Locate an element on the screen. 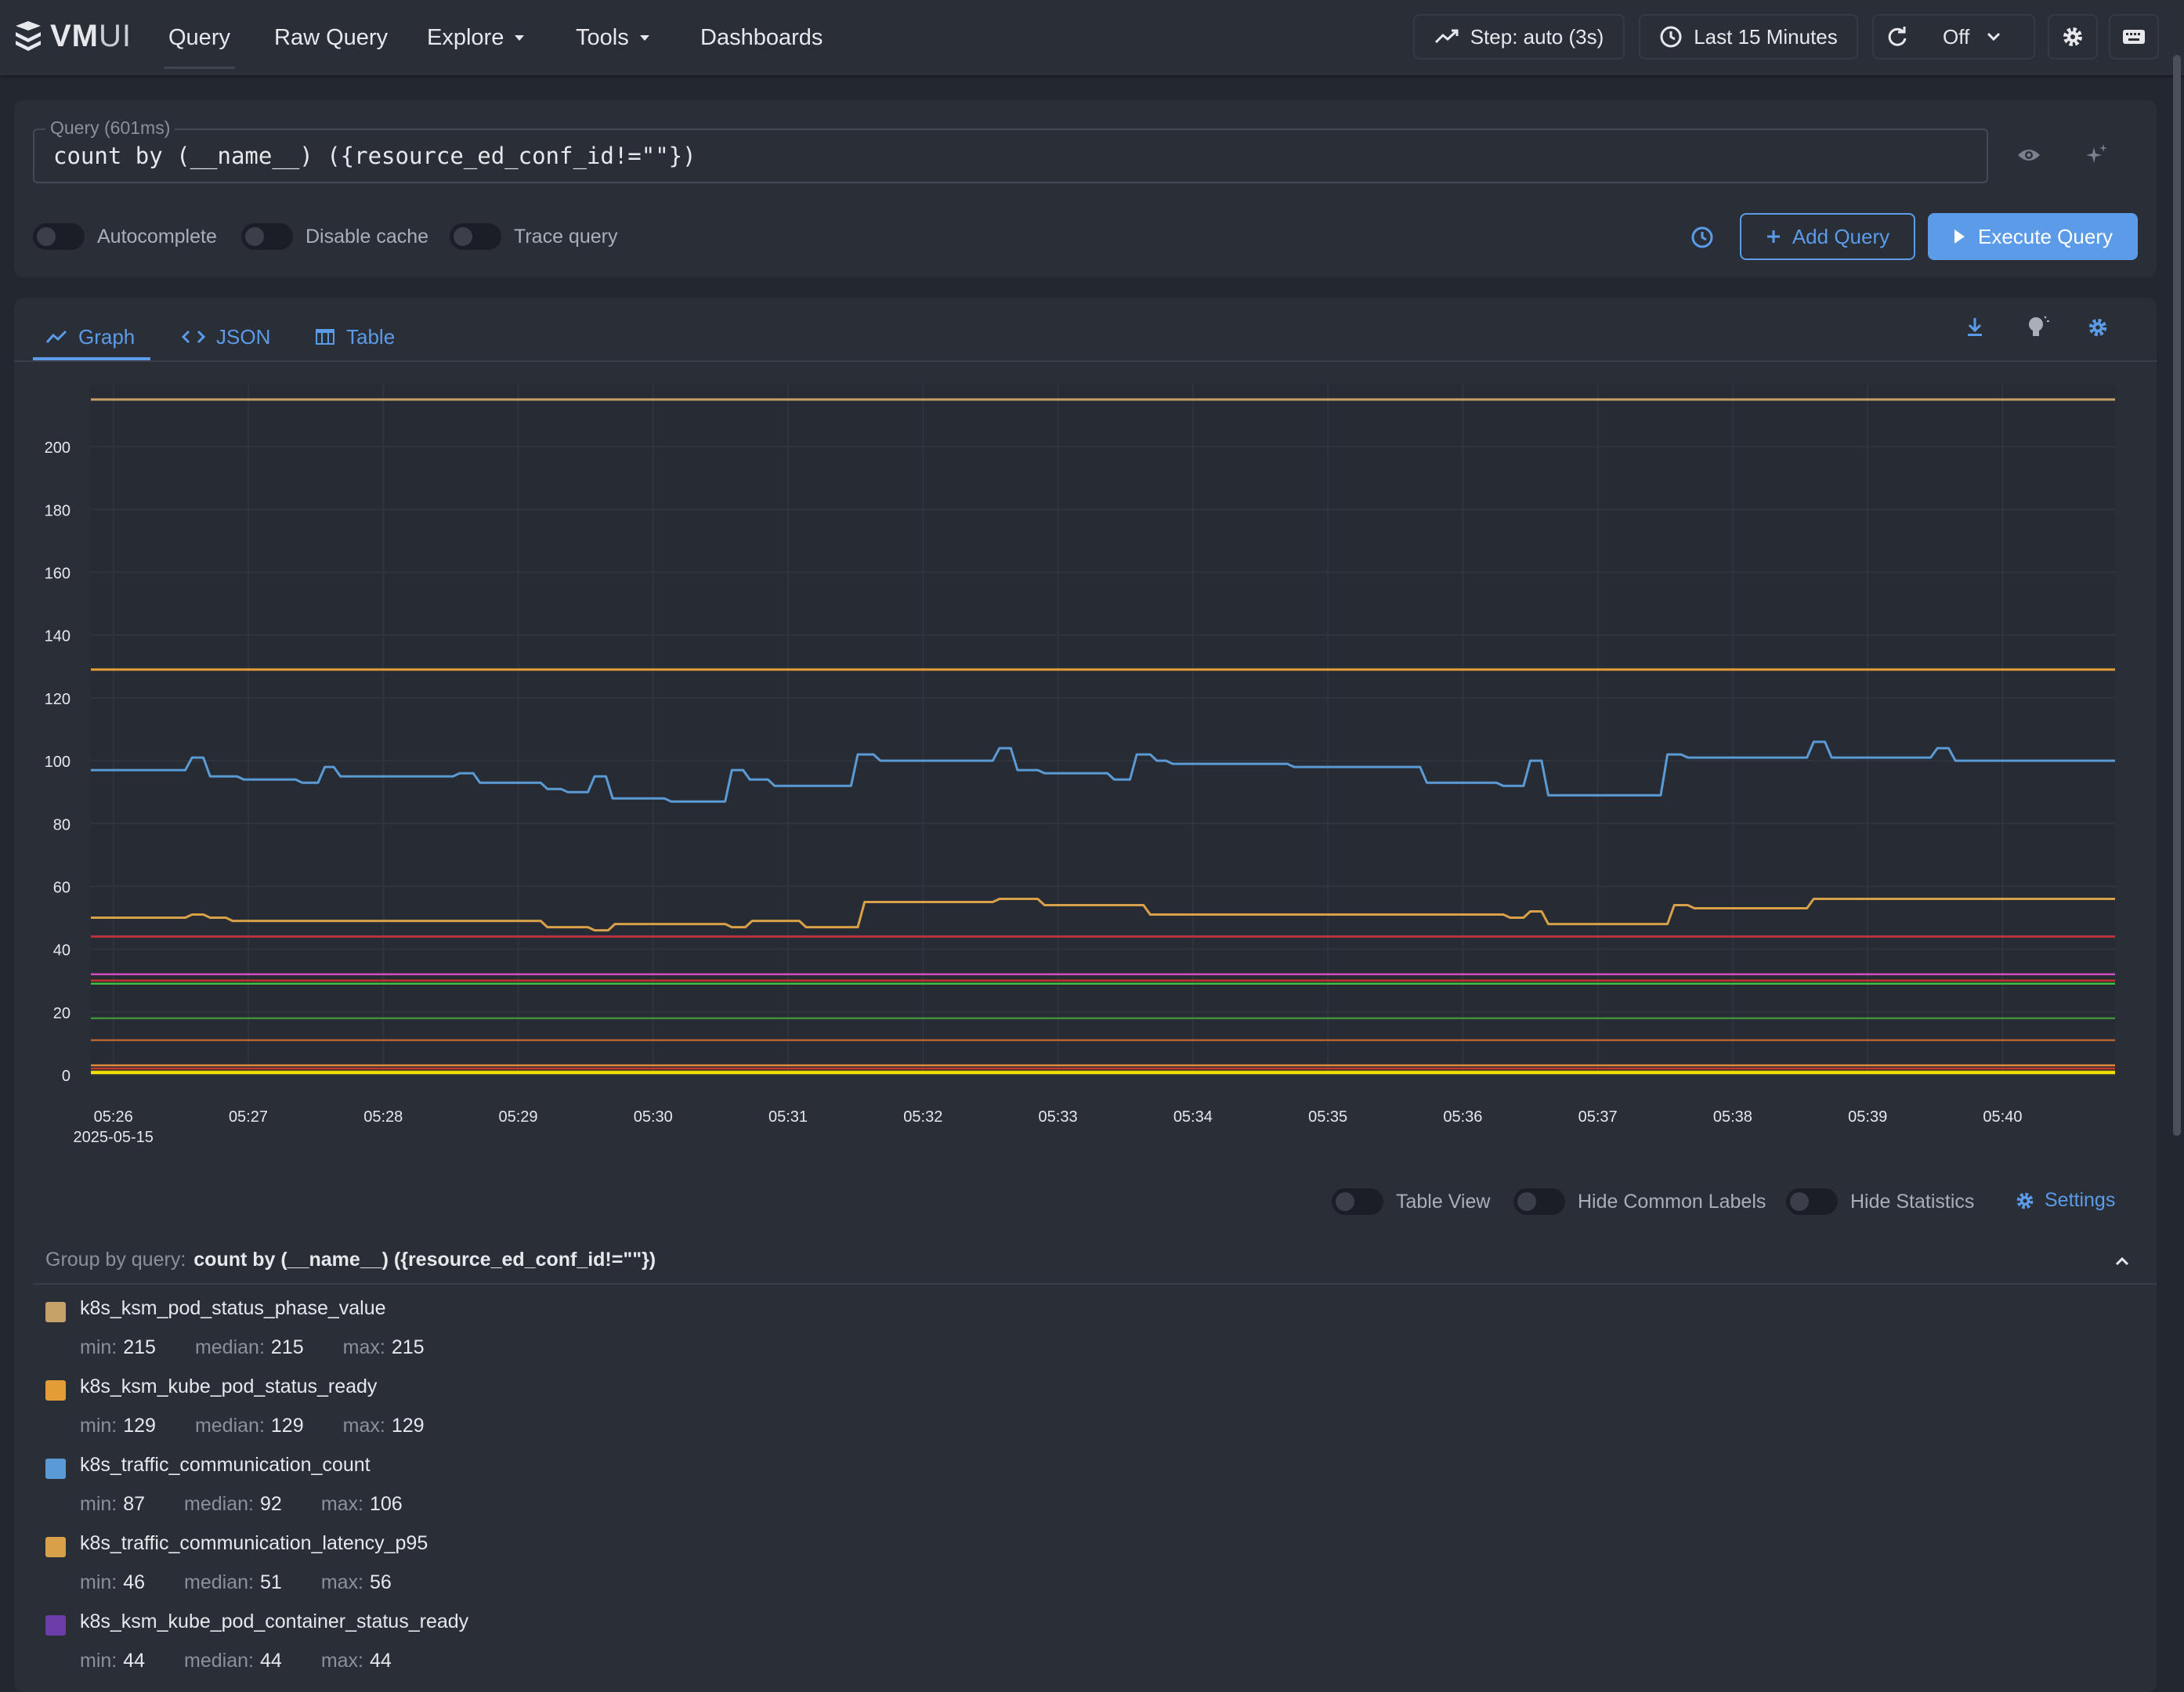  hide-common-labels-toggle: Hide Common Labels is located at coordinates (1639, 1201).